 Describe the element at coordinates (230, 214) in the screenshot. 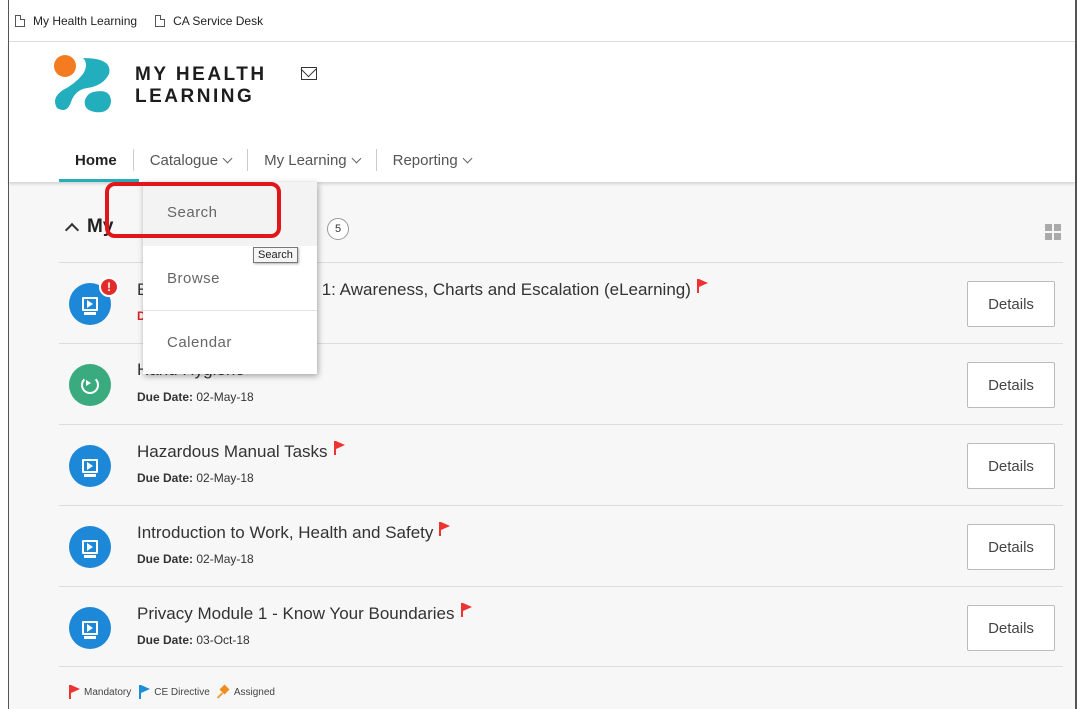

I see `menu-item-search: Search` at that location.